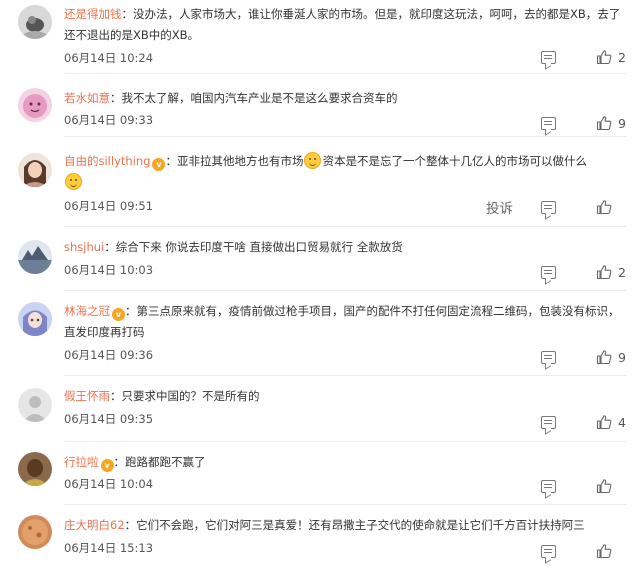 The width and height of the screenshot is (640, 567). I want to click on username-link: 假王怀雨, so click(87, 396).